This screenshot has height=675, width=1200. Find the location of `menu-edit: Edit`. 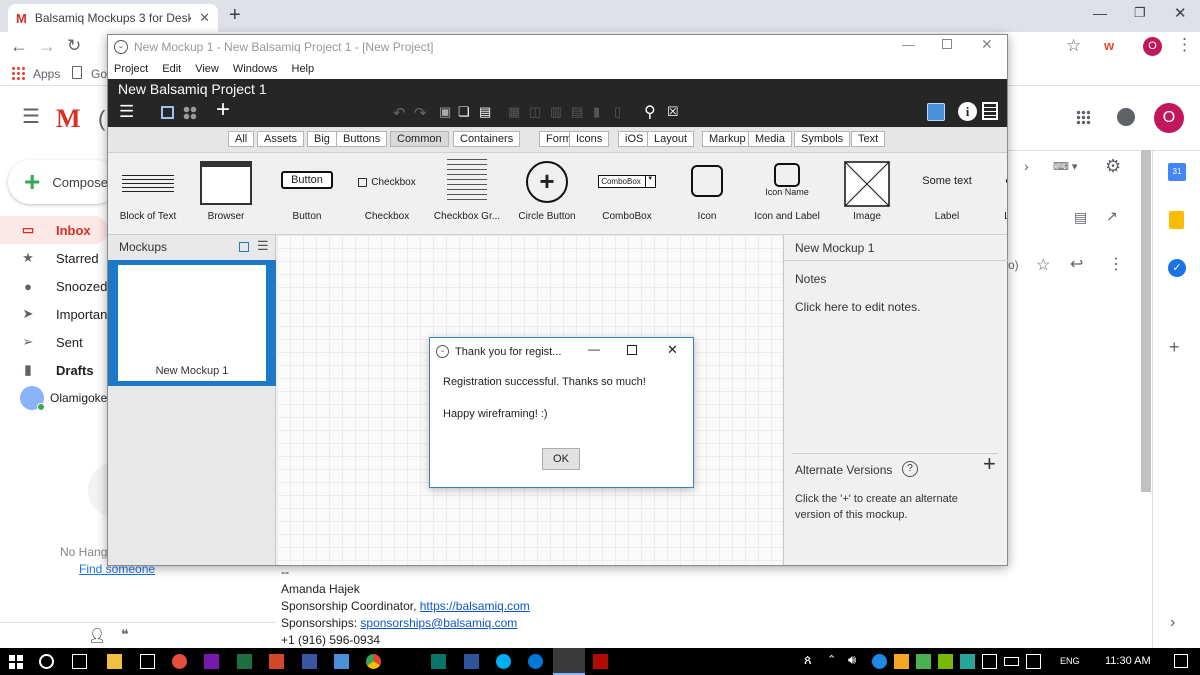

menu-edit: Edit is located at coordinates (171, 69).